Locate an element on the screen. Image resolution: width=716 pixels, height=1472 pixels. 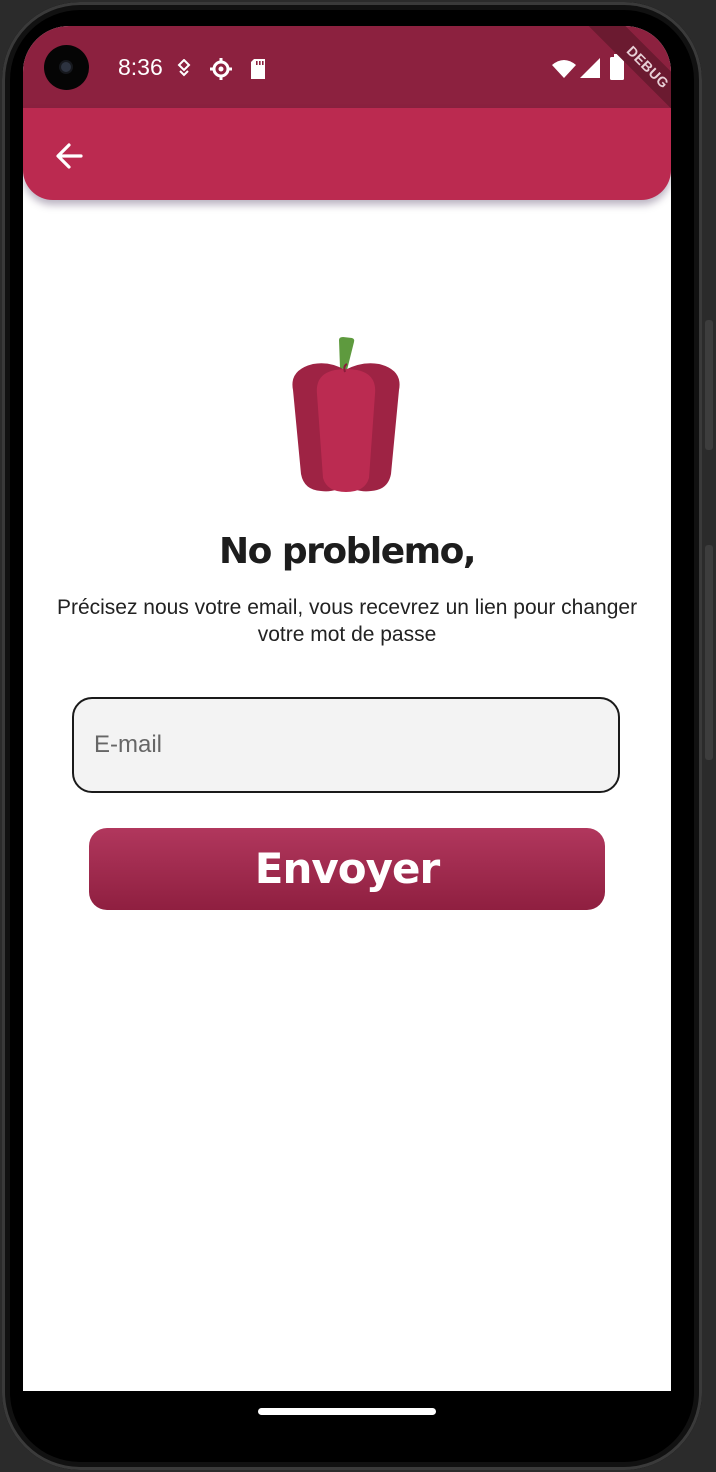
back-button is located at coordinates (69, 156).